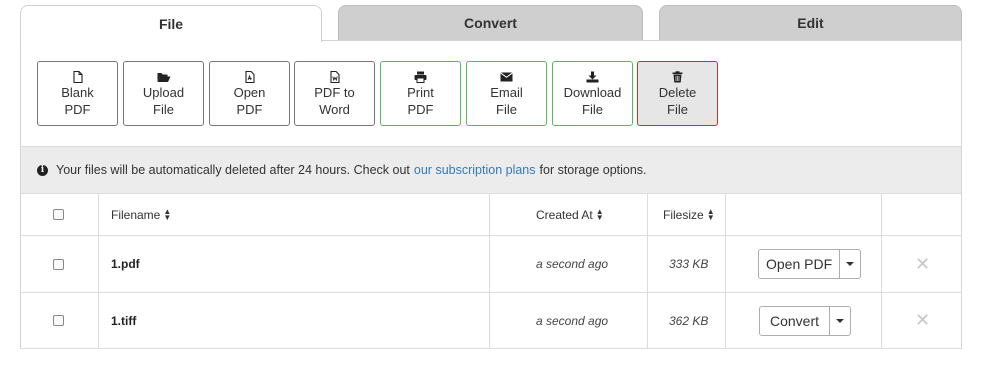  I want to click on open-pdf-label-1: Open, so click(249, 92).